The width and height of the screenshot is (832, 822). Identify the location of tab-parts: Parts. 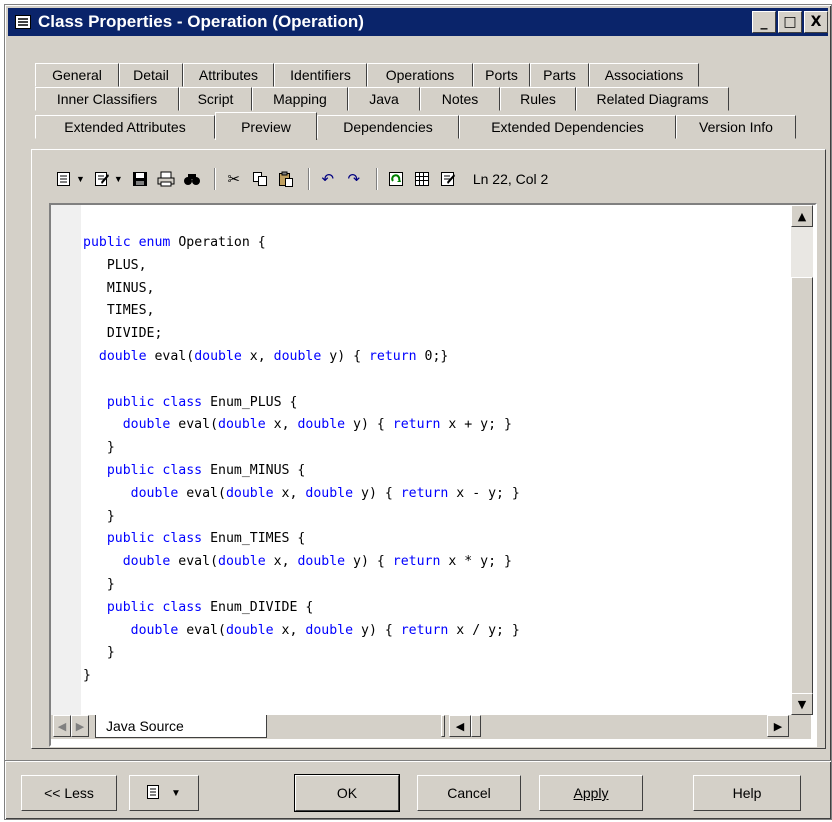
(559, 75).